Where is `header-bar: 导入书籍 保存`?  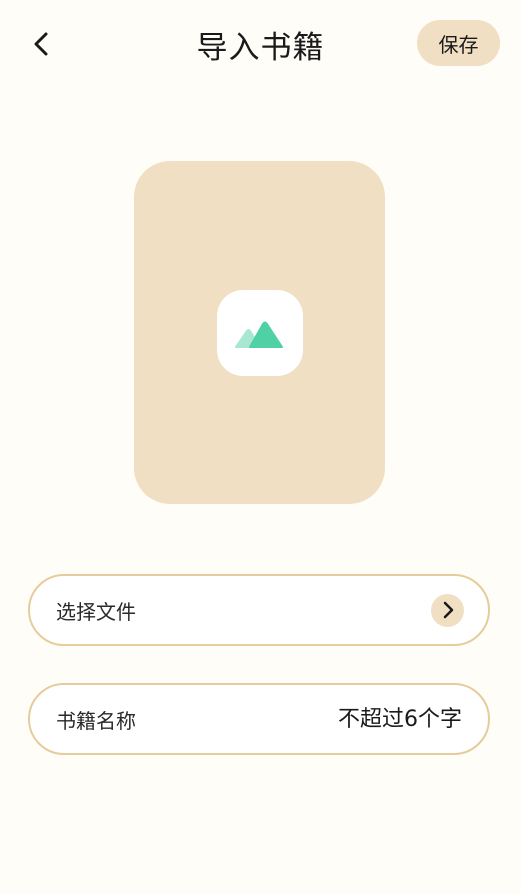
header-bar: 导入书籍 保存 is located at coordinates (260, 45).